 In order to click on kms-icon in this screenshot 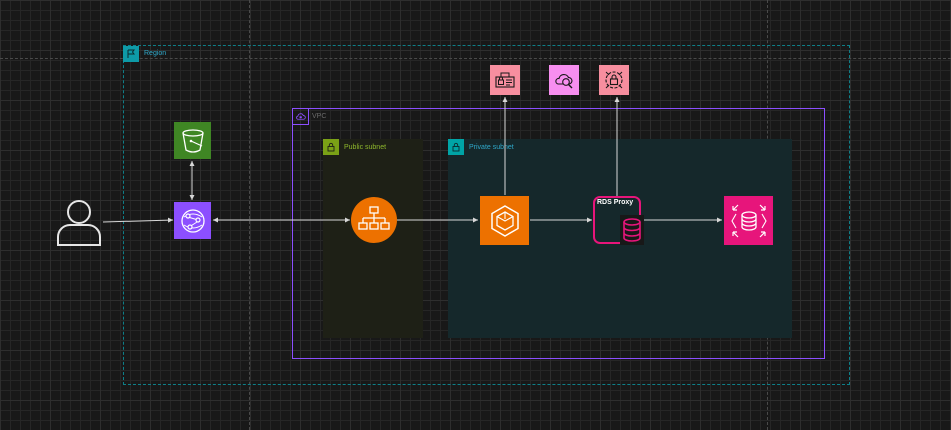, I will do `click(614, 80)`.